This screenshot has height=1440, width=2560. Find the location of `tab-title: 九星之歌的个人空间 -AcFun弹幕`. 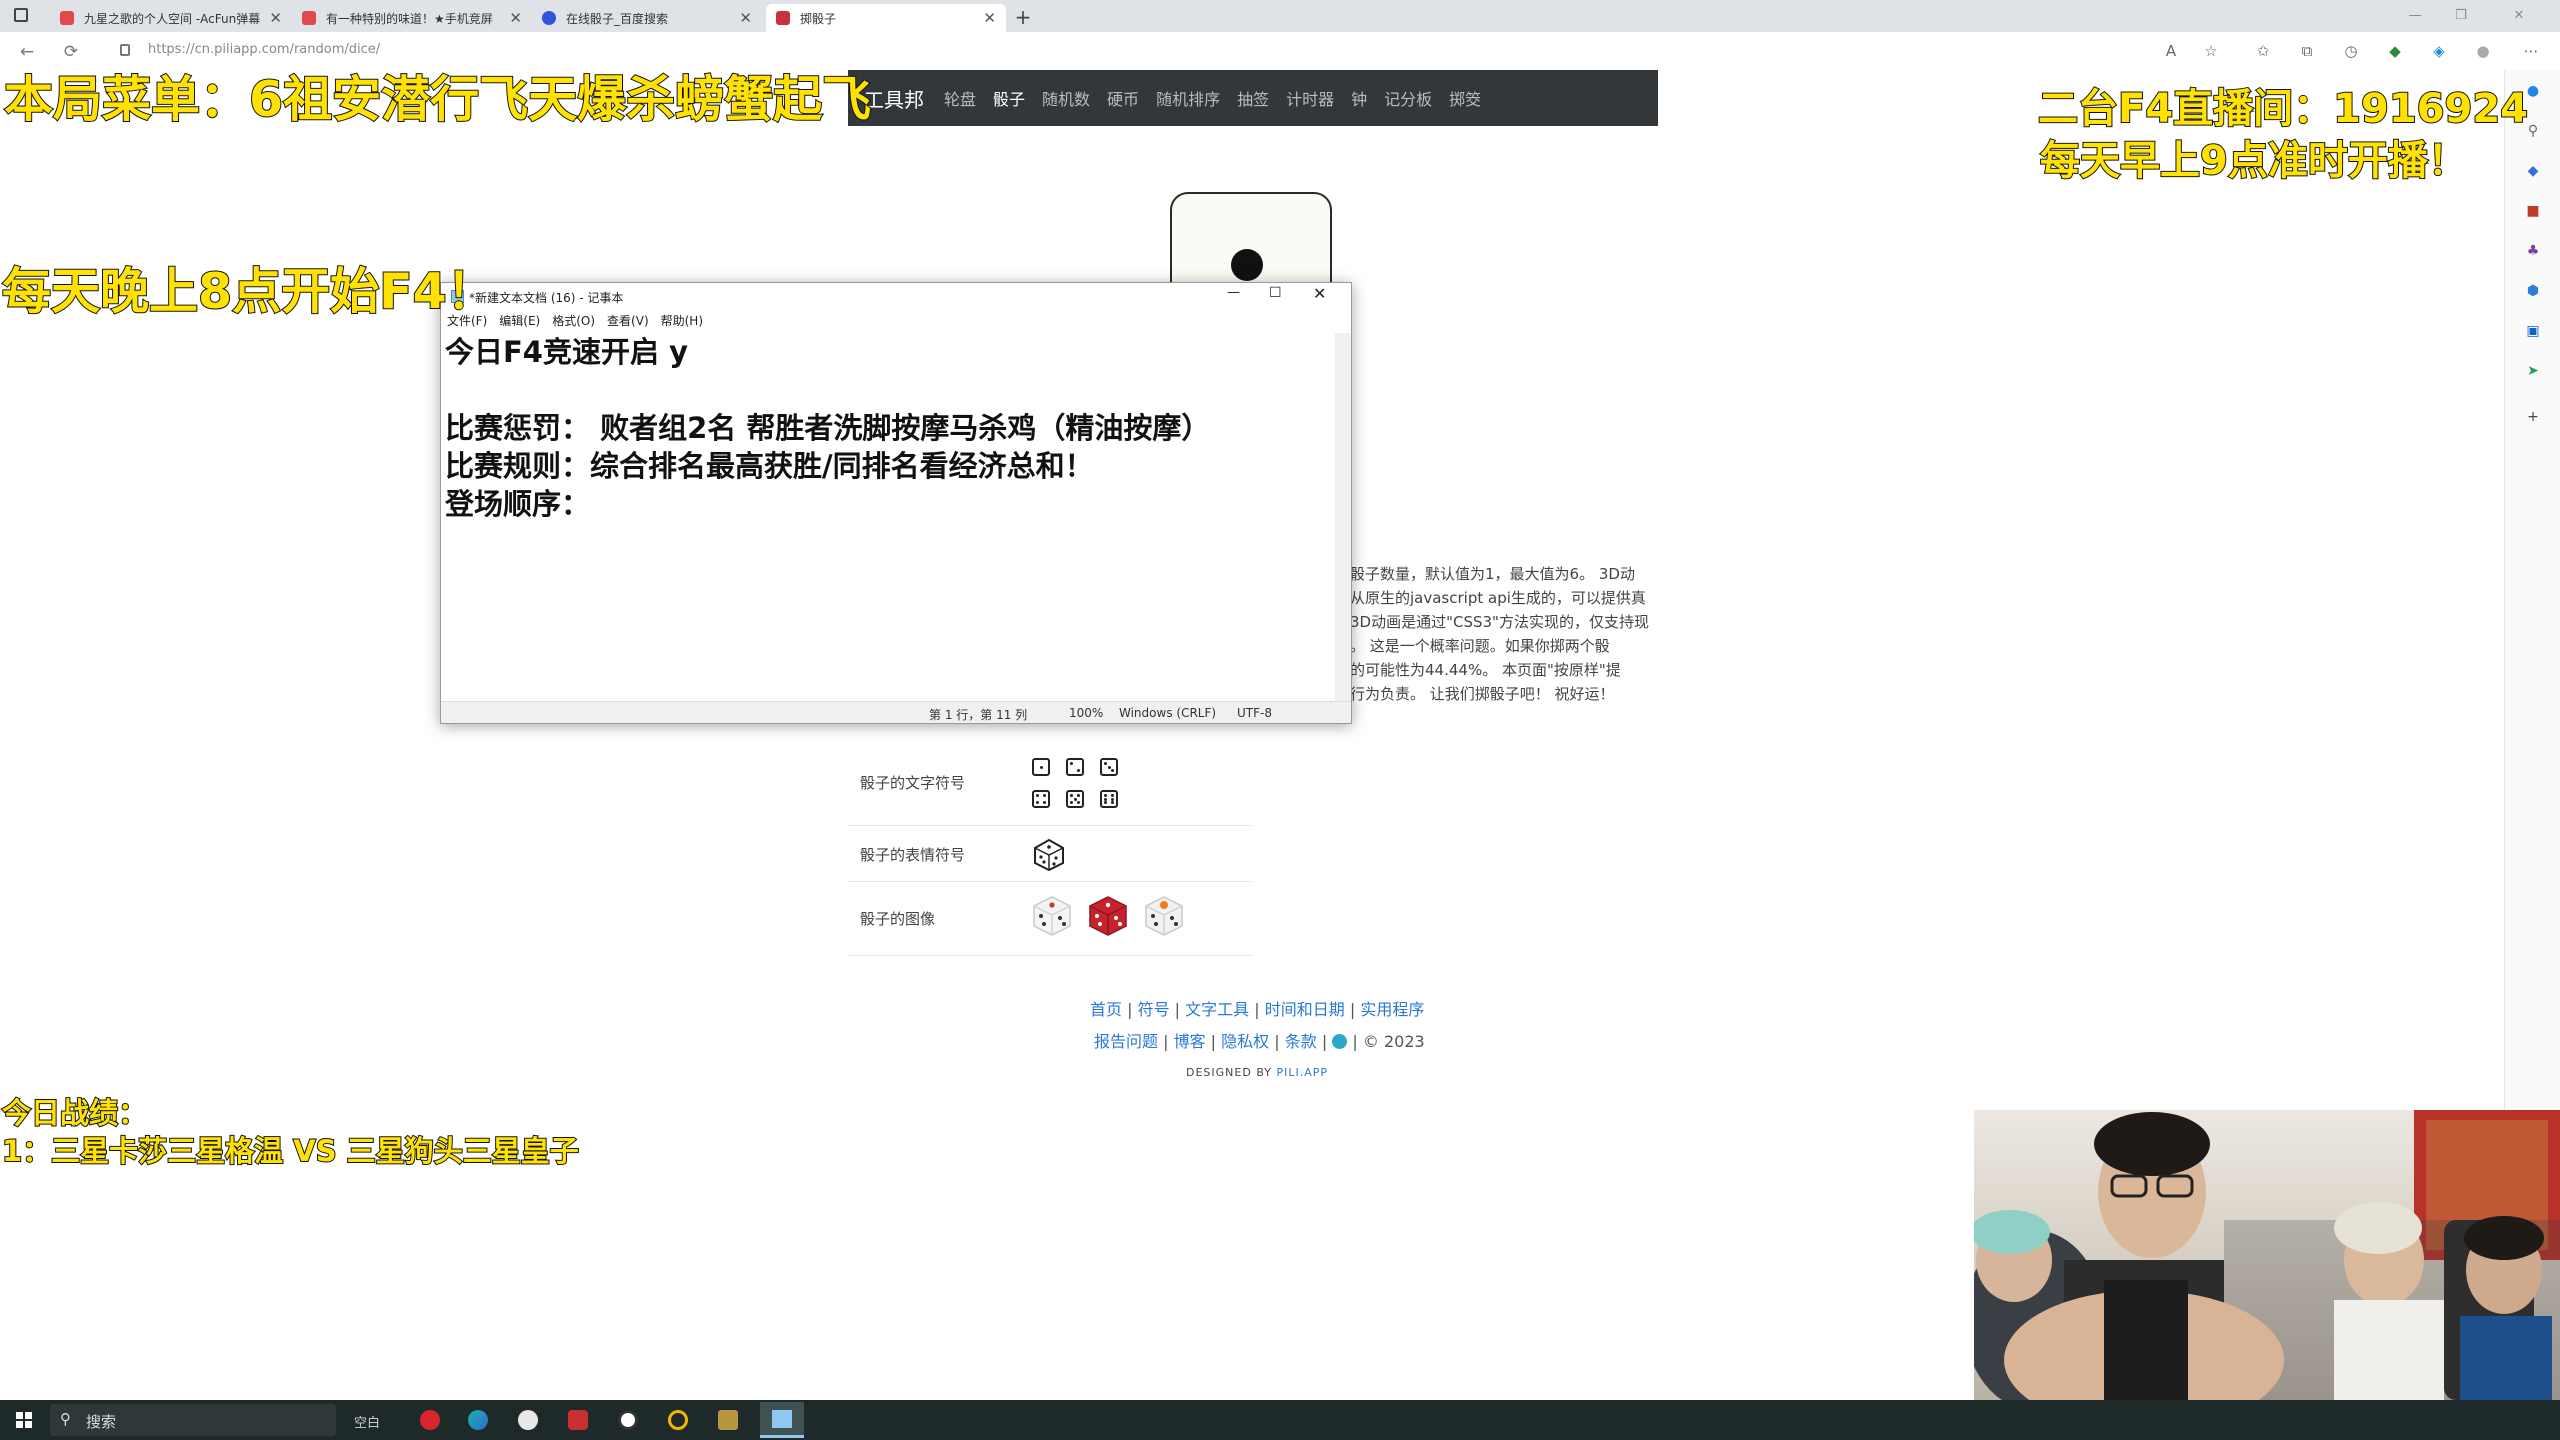

tab-title: 九星之歌的个人空间 -AcFun弹幕 is located at coordinates (172, 18).